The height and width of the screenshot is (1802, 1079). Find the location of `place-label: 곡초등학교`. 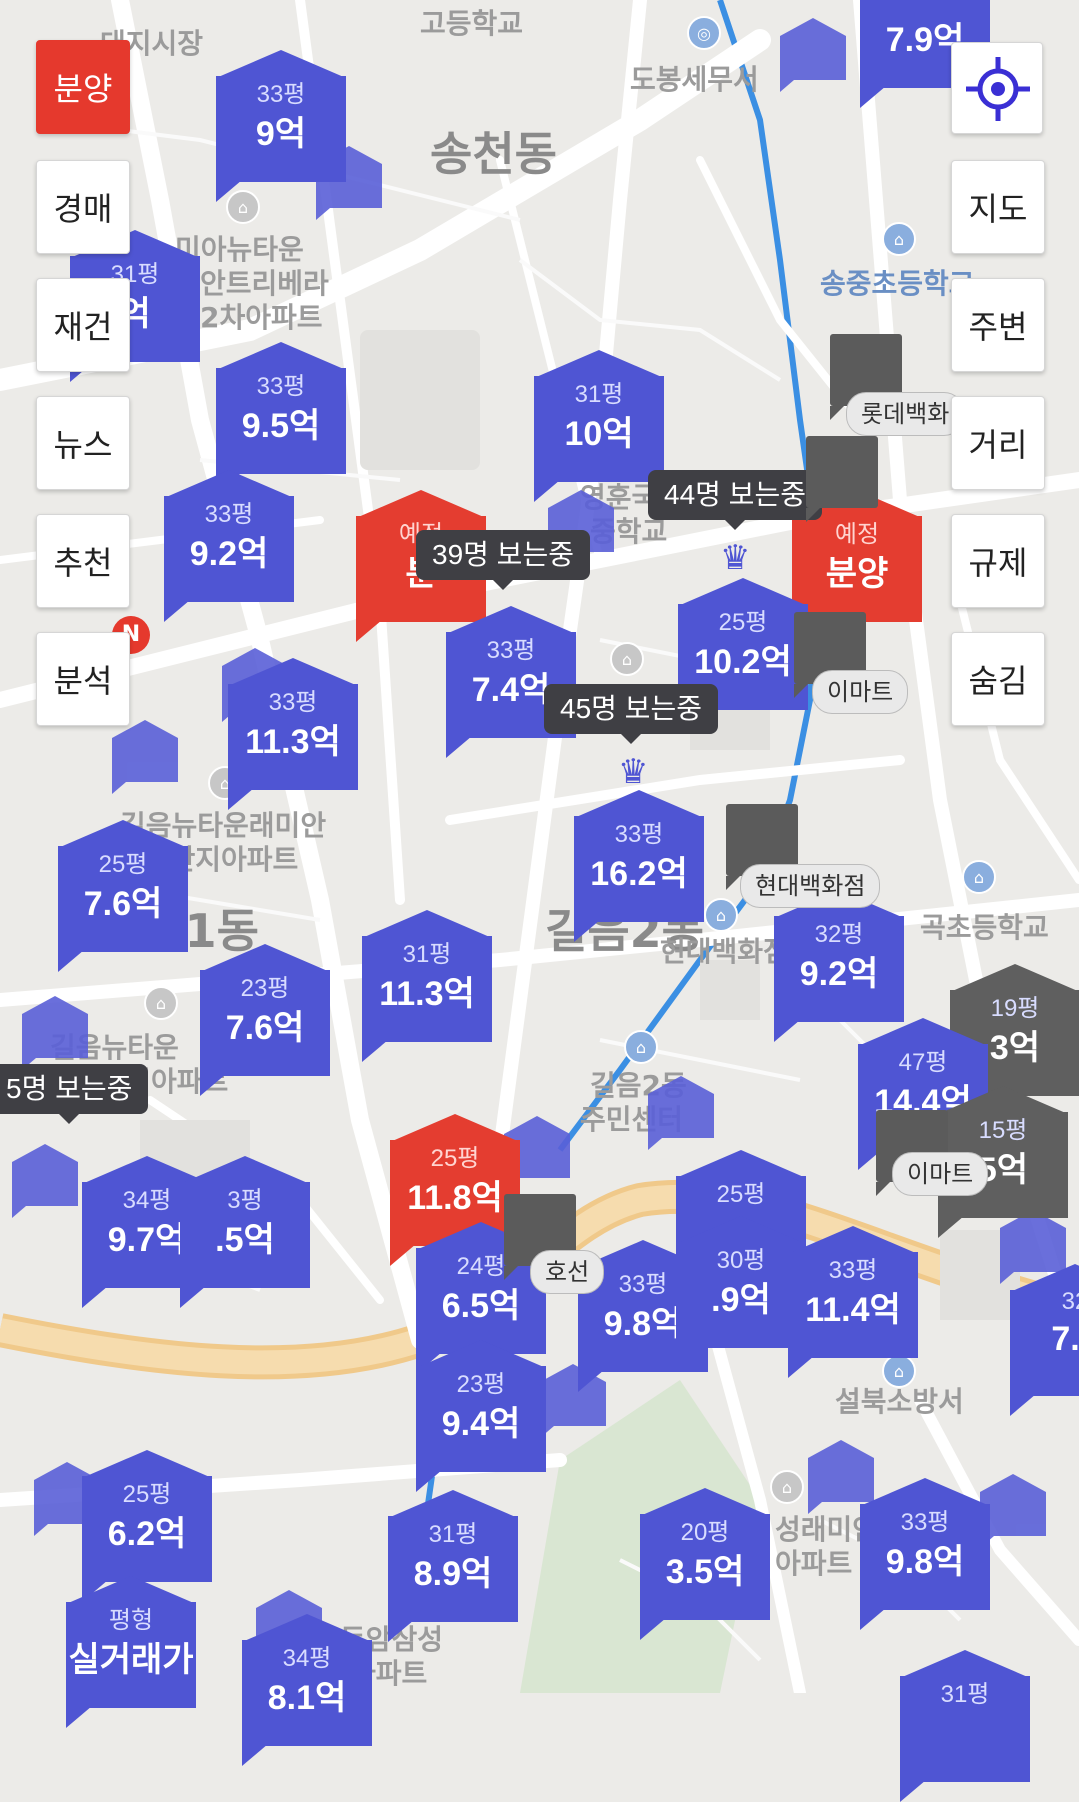

place-label: 곡초등학교 is located at coordinates (984, 927).